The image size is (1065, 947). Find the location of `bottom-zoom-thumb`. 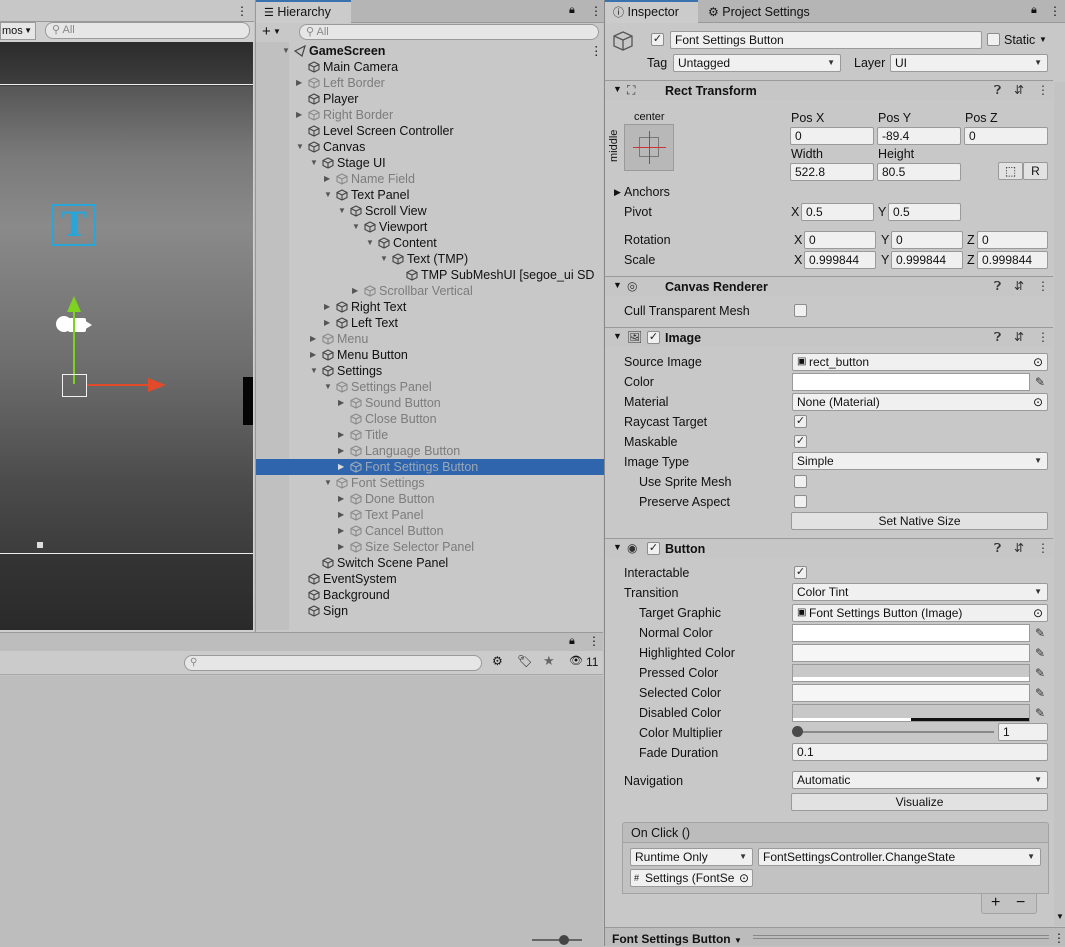

bottom-zoom-thumb is located at coordinates (564, 940).